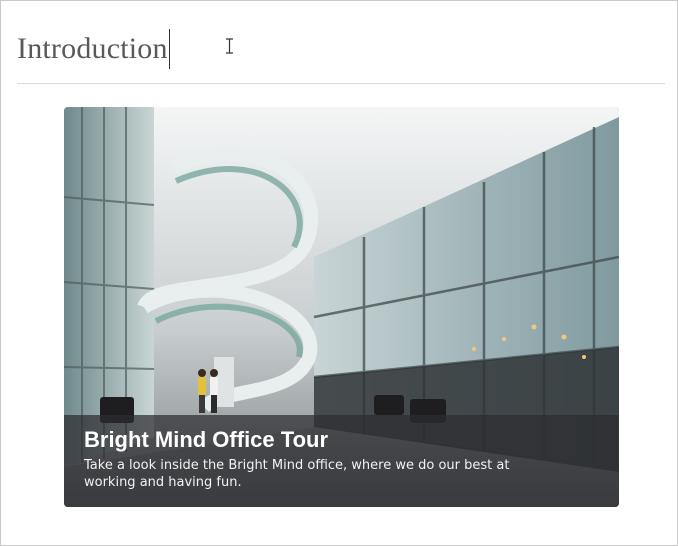 This screenshot has height=546, width=678. I want to click on heading-field: Introduction, so click(93, 49).